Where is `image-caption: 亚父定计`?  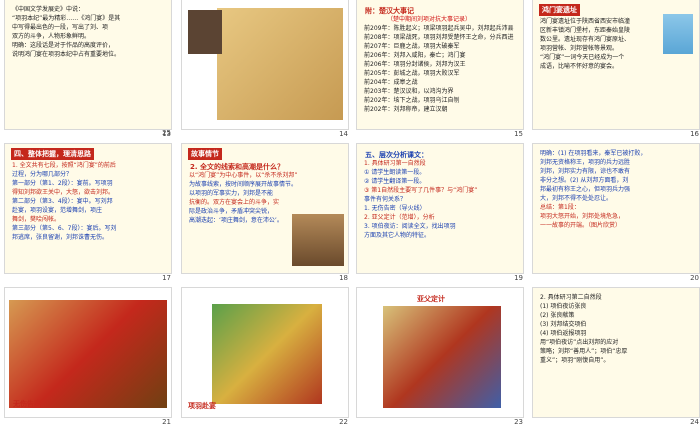
image-caption: 亚父定计 is located at coordinates (431, 299).